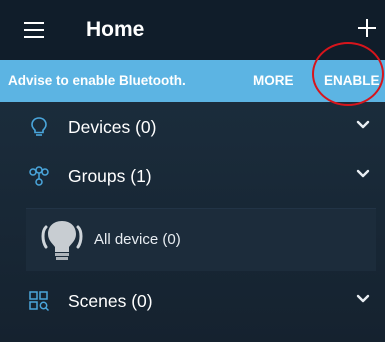  I want to click on group-nodes-icon, so click(39, 176).